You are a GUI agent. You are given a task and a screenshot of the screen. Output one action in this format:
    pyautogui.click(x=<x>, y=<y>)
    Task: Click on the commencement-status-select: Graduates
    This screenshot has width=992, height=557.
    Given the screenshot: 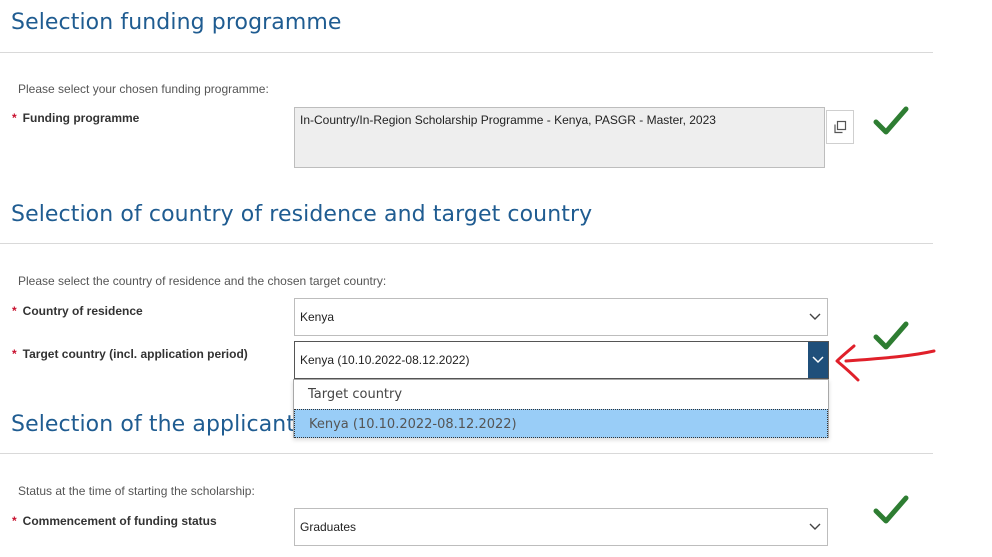 What is the action you would take?
    pyautogui.click(x=561, y=527)
    